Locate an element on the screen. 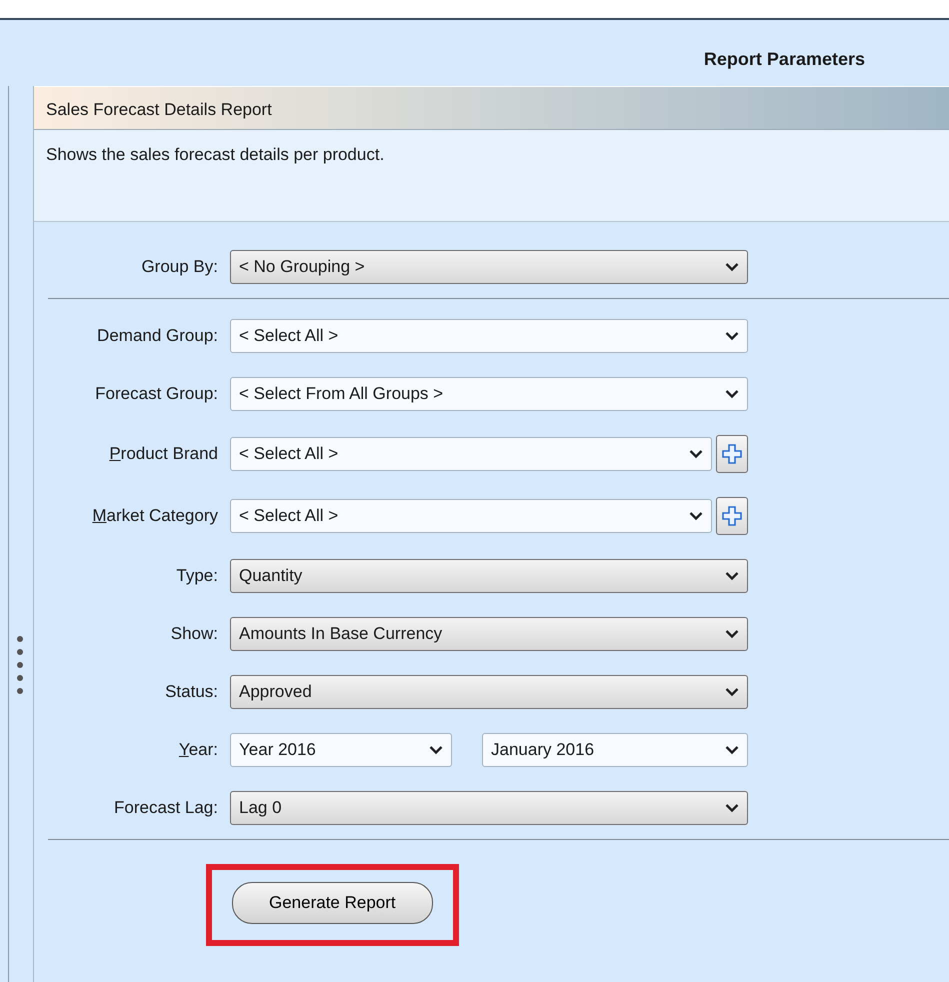  field-label: Show: is located at coordinates (194, 634).